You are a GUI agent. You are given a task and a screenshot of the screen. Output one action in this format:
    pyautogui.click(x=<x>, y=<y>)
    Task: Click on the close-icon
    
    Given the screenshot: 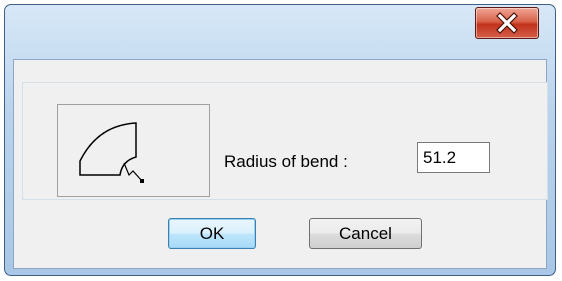 What is the action you would take?
    pyautogui.click(x=507, y=23)
    